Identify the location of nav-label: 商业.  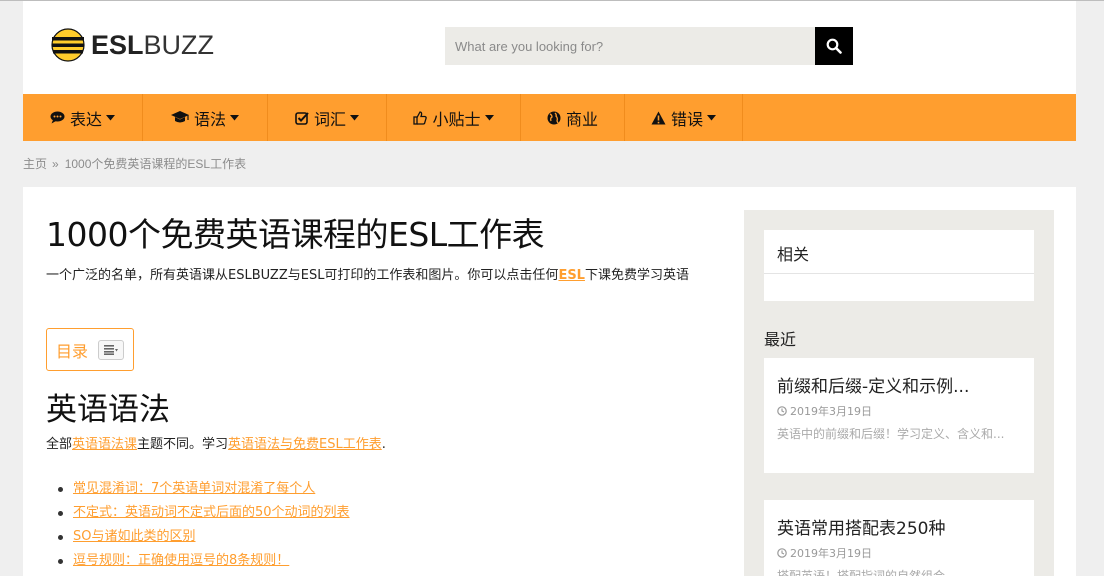
(581, 119).